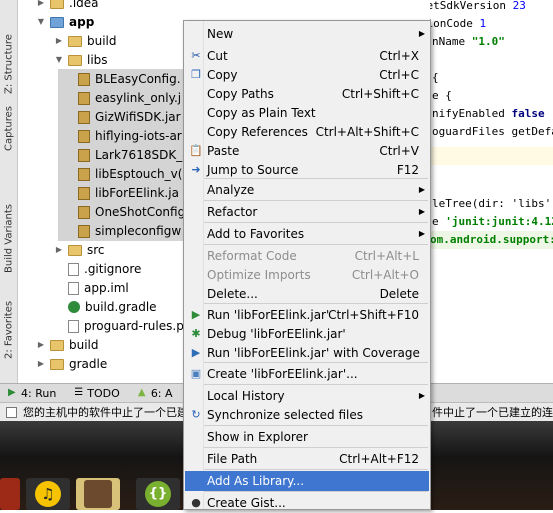 This screenshot has width=553, height=513. I want to click on tree-item-label: app.iml, so click(106, 288).